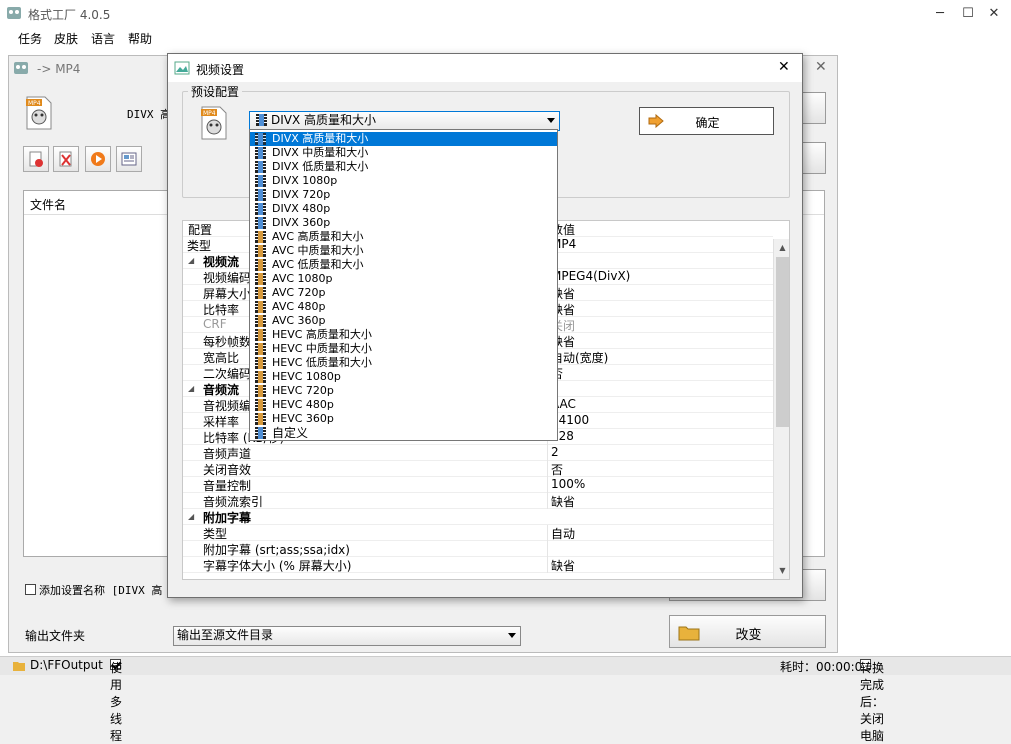 This screenshot has height=744, width=1011. What do you see at coordinates (403, 377) in the screenshot?
I see `preset-option: HEVC 1080p` at bounding box center [403, 377].